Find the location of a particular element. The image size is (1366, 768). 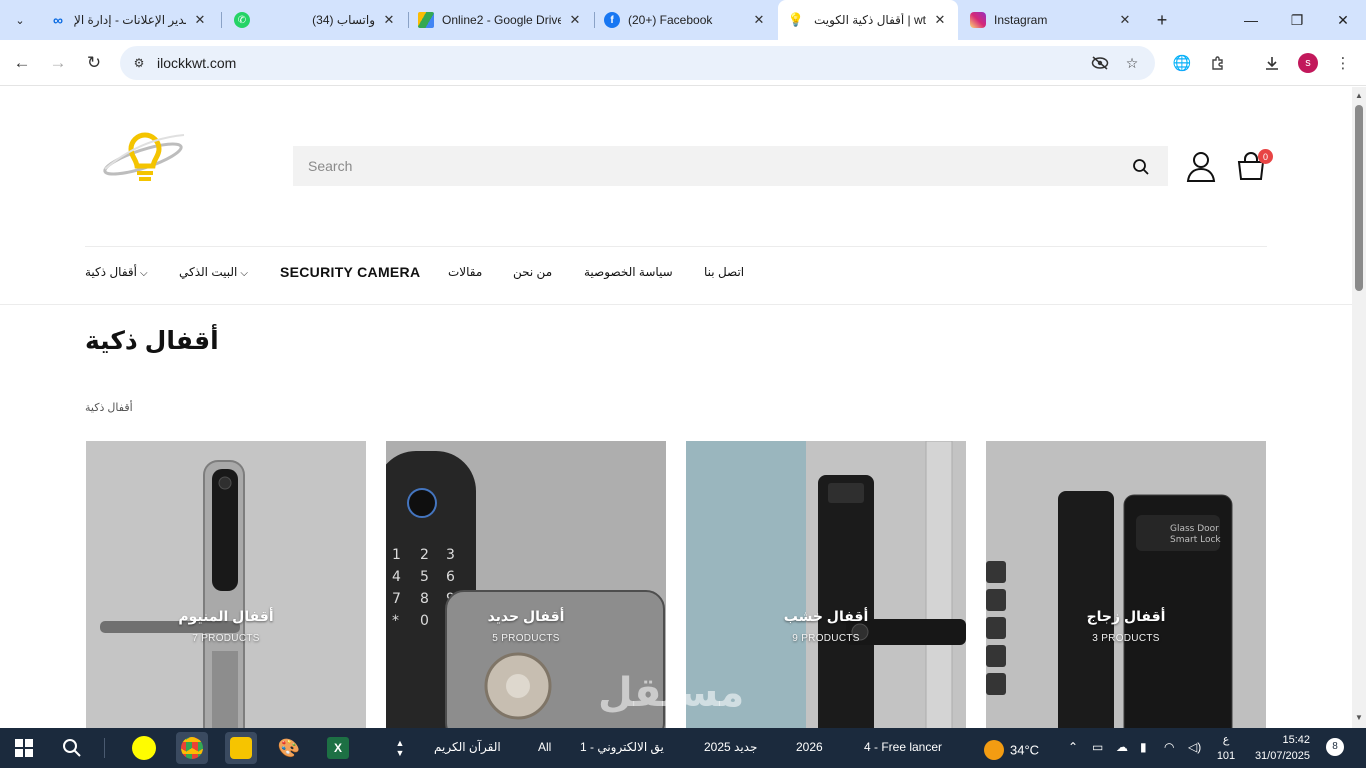

meta-icon: ∞ is located at coordinates (58, 20).